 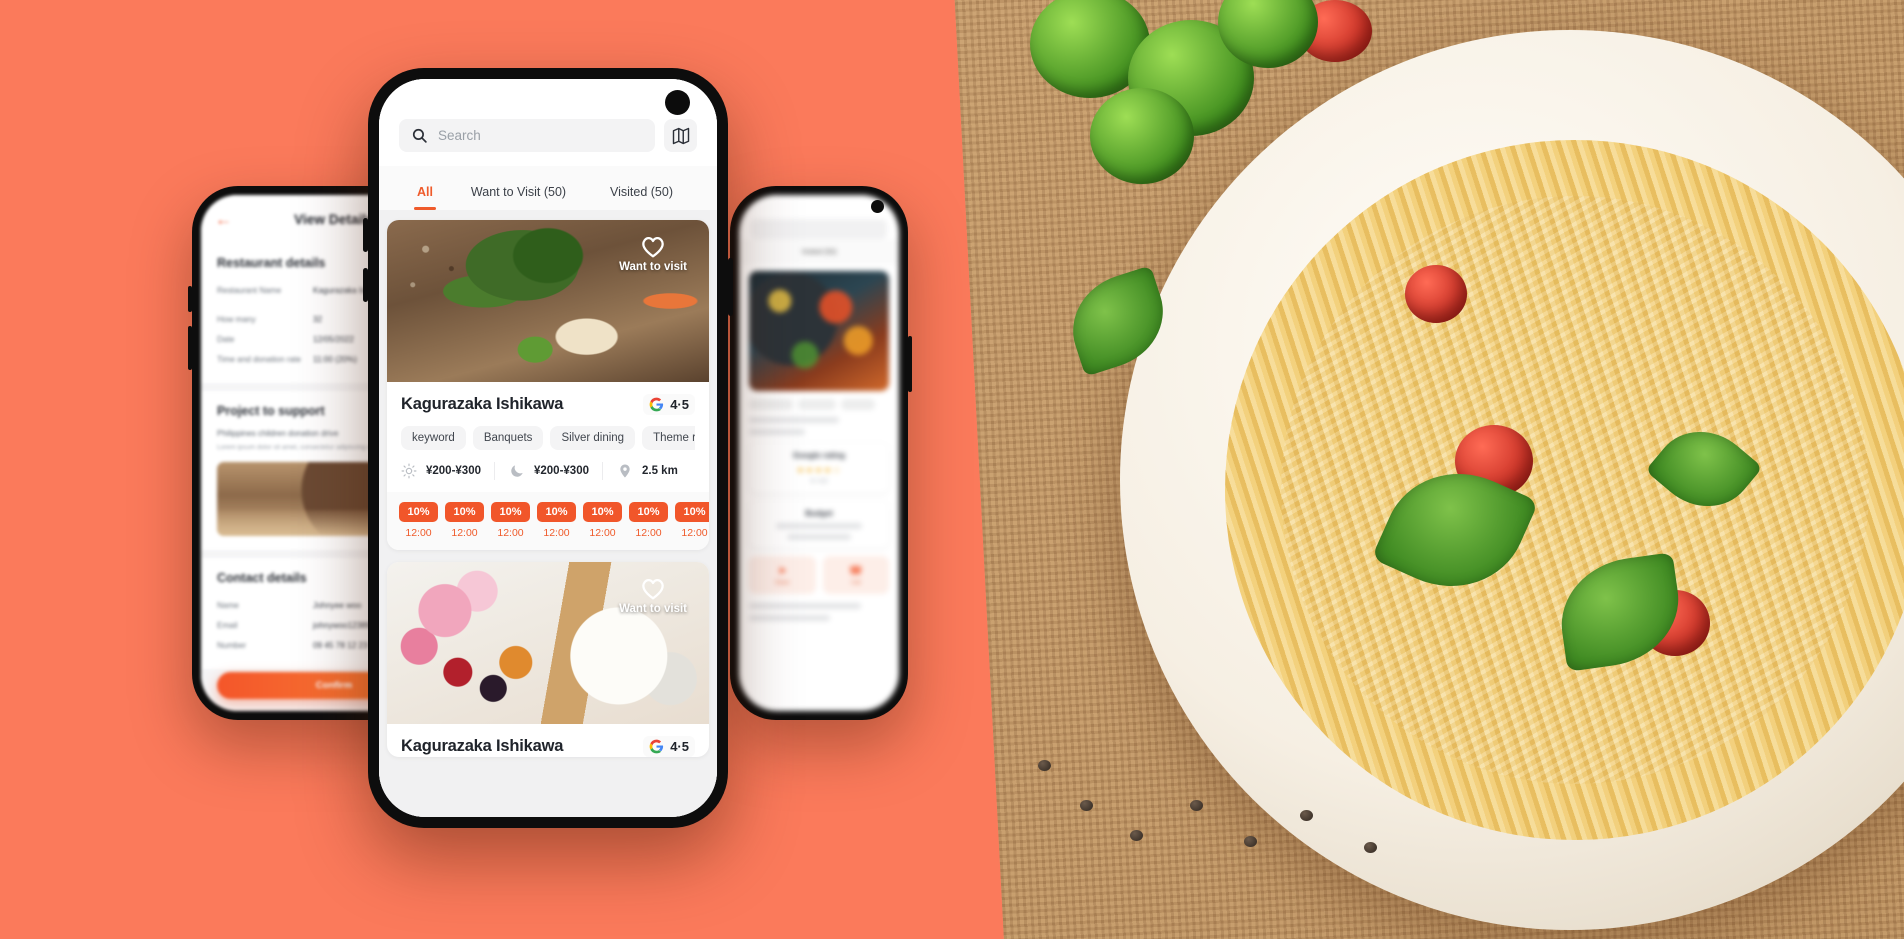 I want to click on front-camera, so click(x=877, y=206).